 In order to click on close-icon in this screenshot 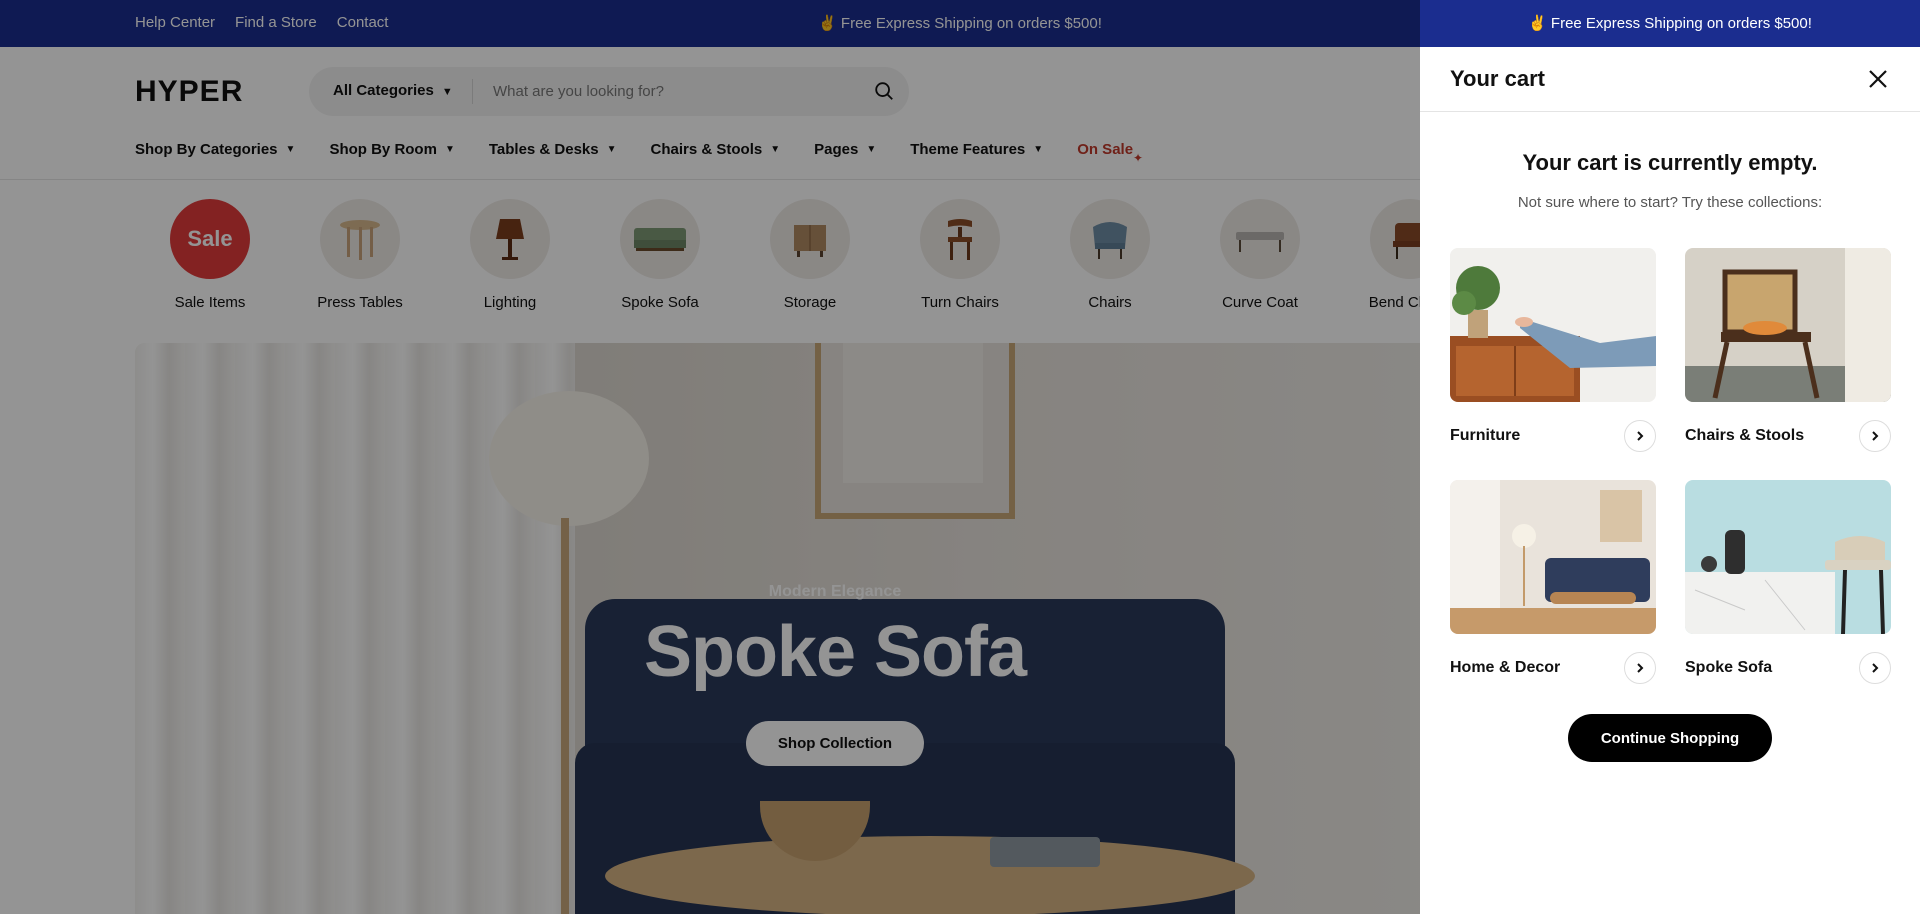, I will do `click(1878, 79)`.